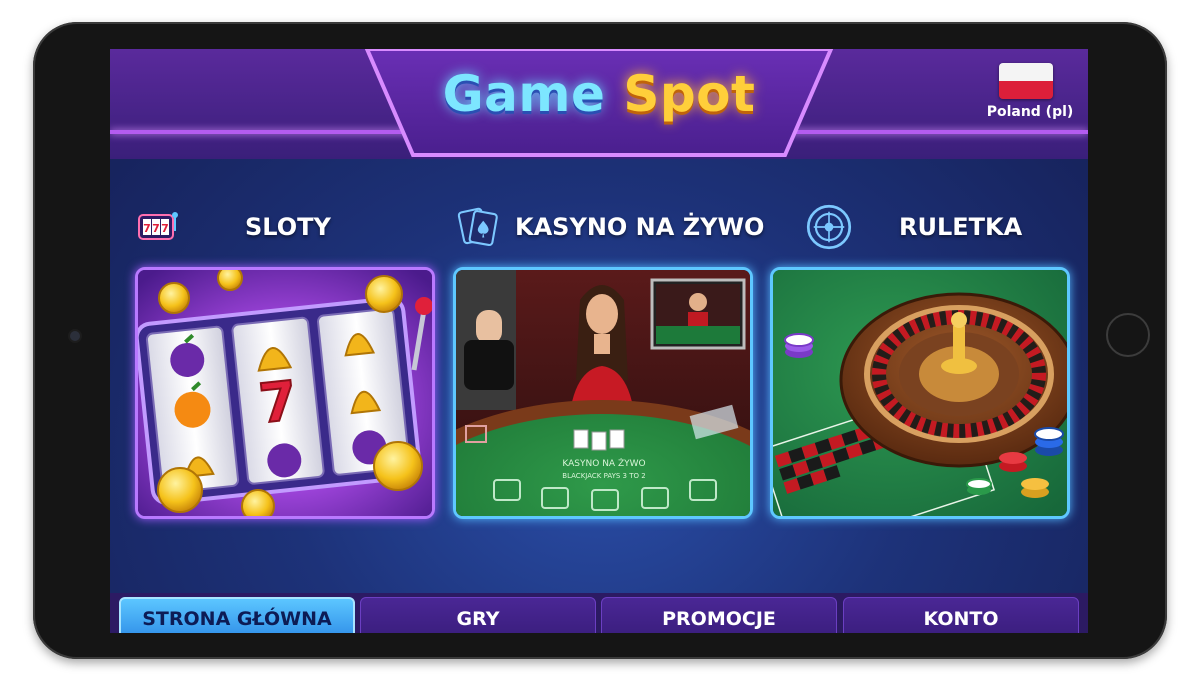 This screenshot has height=675, width=1200. What do you see at coordinates (603, 476) in the screenshot?
I see `table-print-2: BLACKJACK PAYS 3 TO 2` at bounding box center [603, 476].